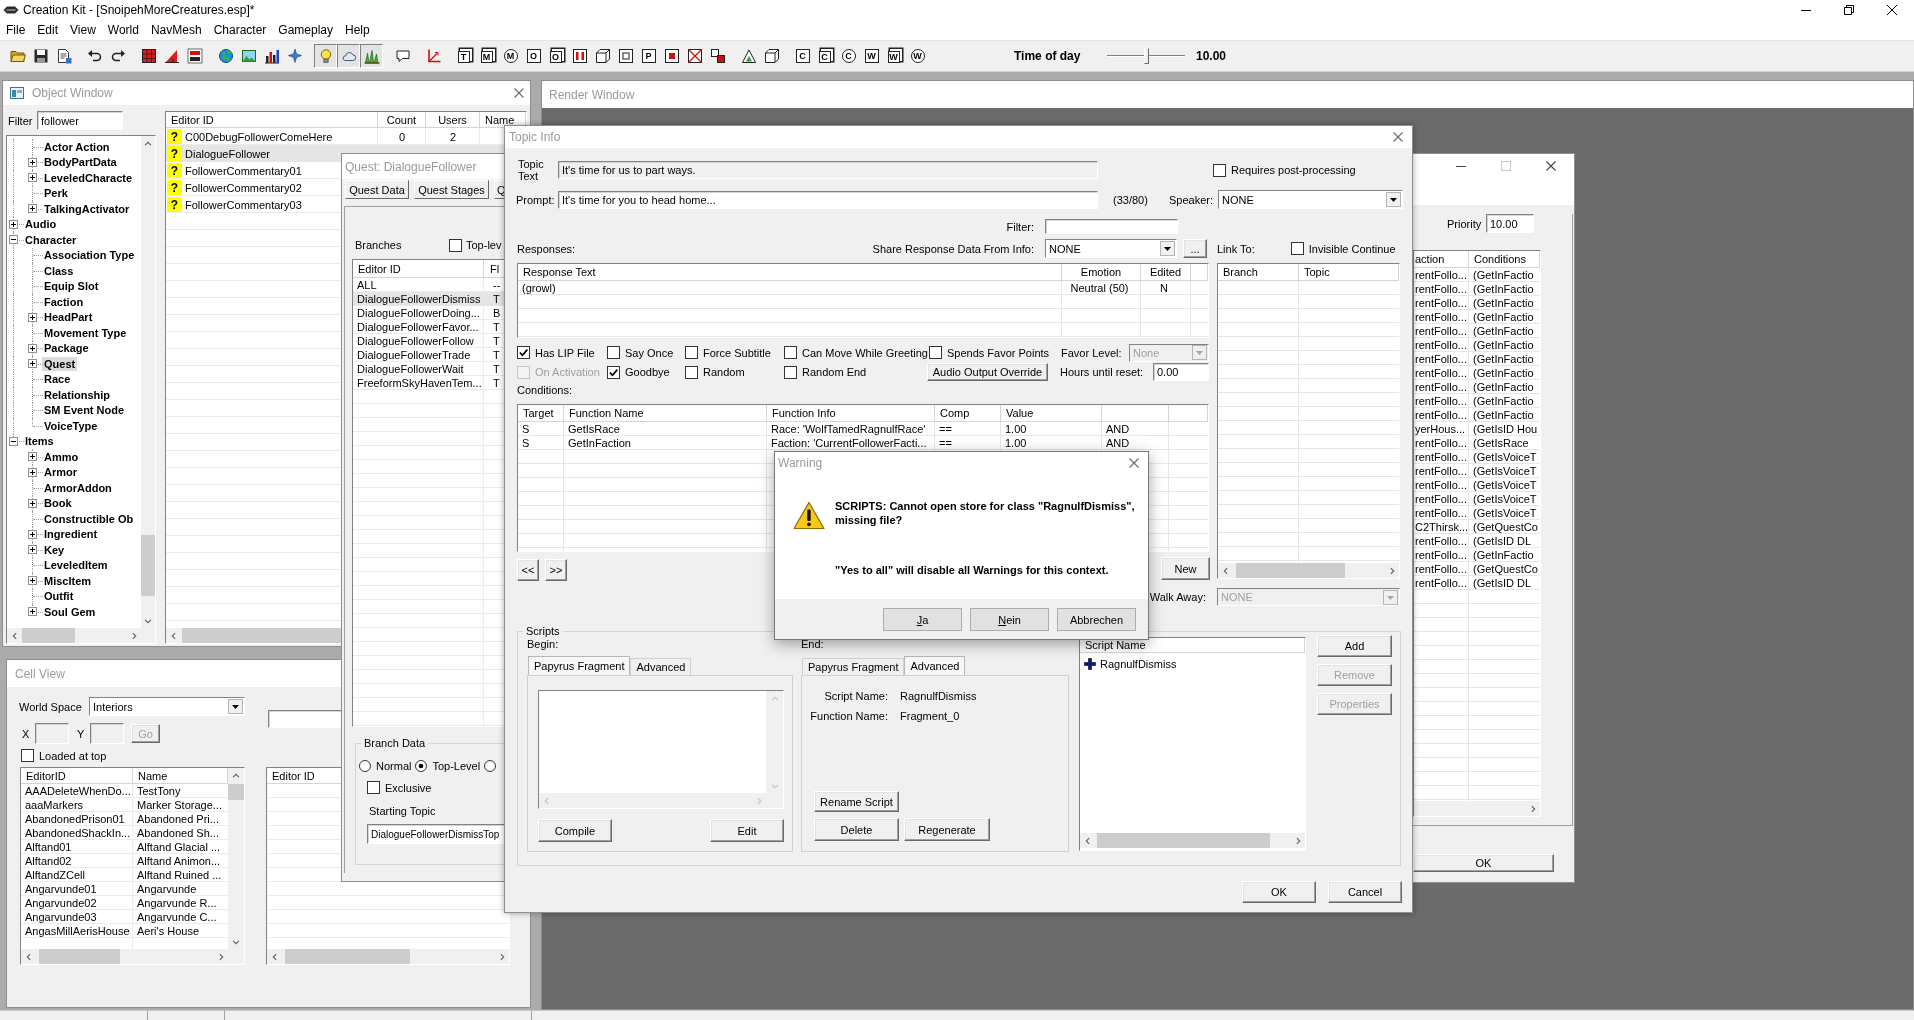 Image resolution: width=1914 pixels, height=1020 pixels. I want to click on field-label: Link To:, so click(1236, 248).